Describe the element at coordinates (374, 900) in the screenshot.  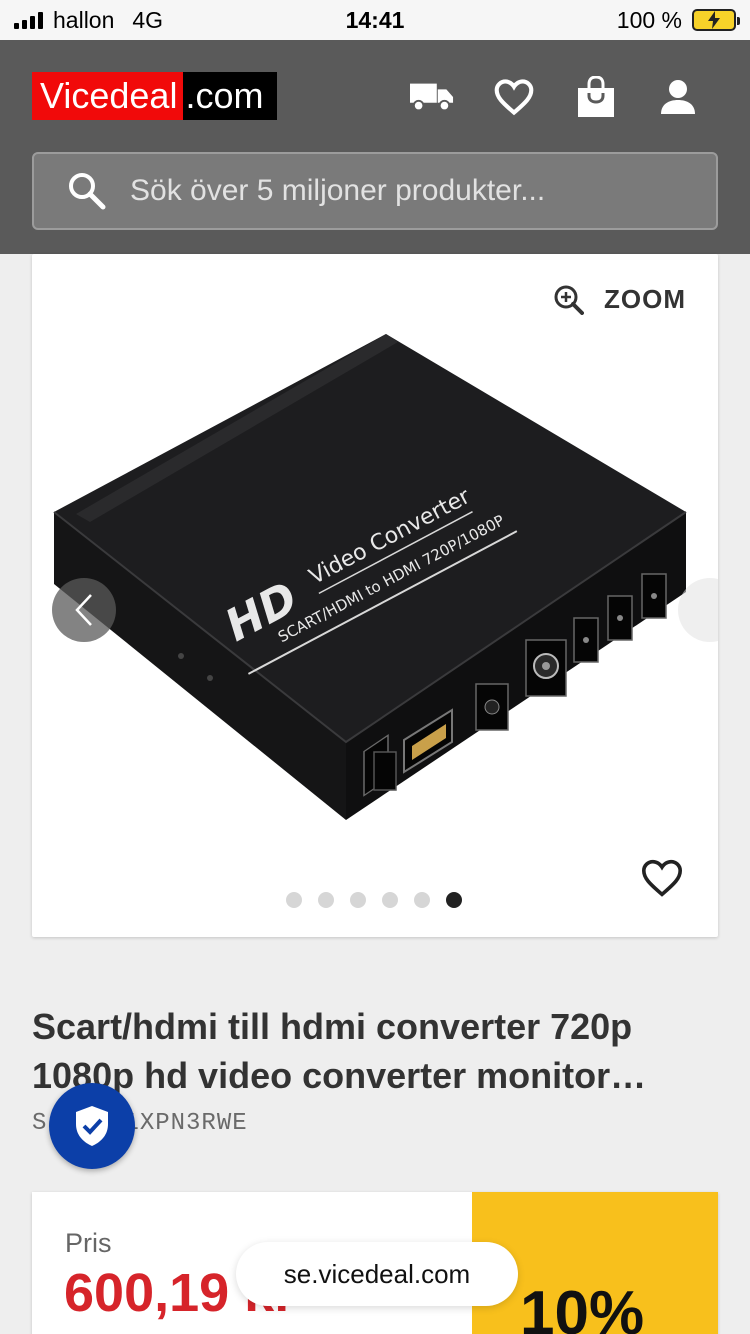
I see `carousel-indicators` at that location.